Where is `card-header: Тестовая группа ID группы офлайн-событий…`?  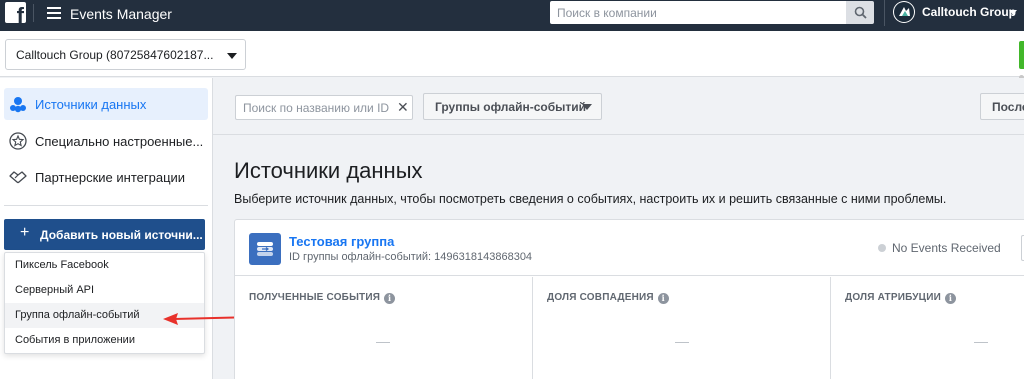
card-header: Тестовая группа ID группы офлайн-событий… is located at coordinates (629, 248).